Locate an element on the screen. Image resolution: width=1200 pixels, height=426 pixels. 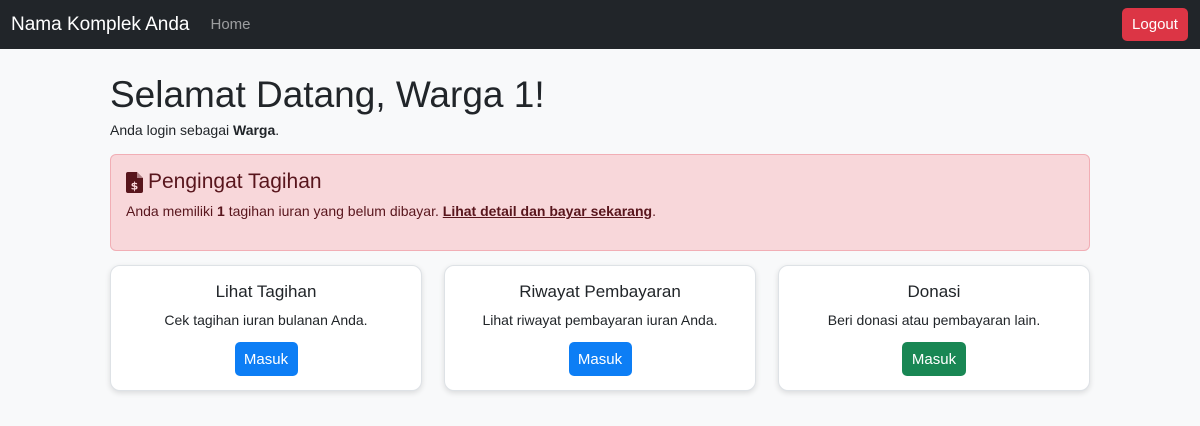
login-role: Warga is located at coordinates (254, 130).